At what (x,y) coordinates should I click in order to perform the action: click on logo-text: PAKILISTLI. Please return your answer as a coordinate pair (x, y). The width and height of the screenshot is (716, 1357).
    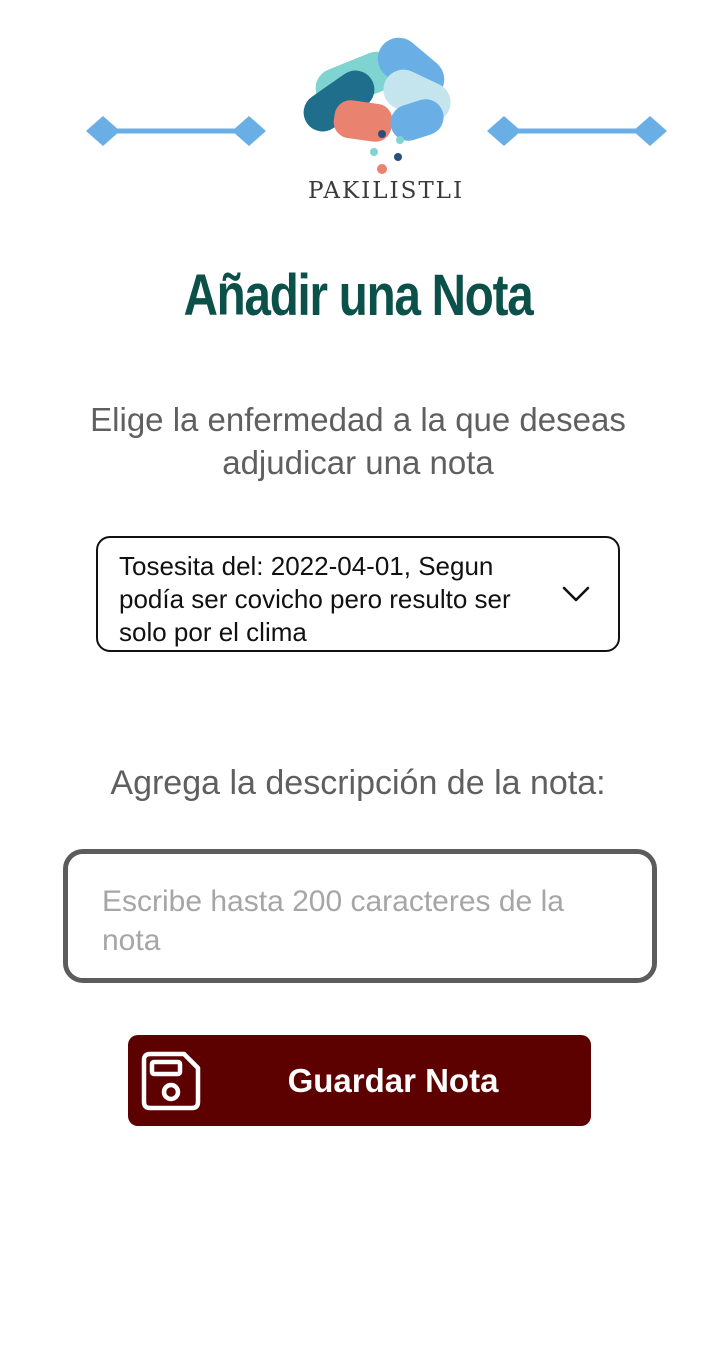
    Looking at the image, I should click on (386, 191).